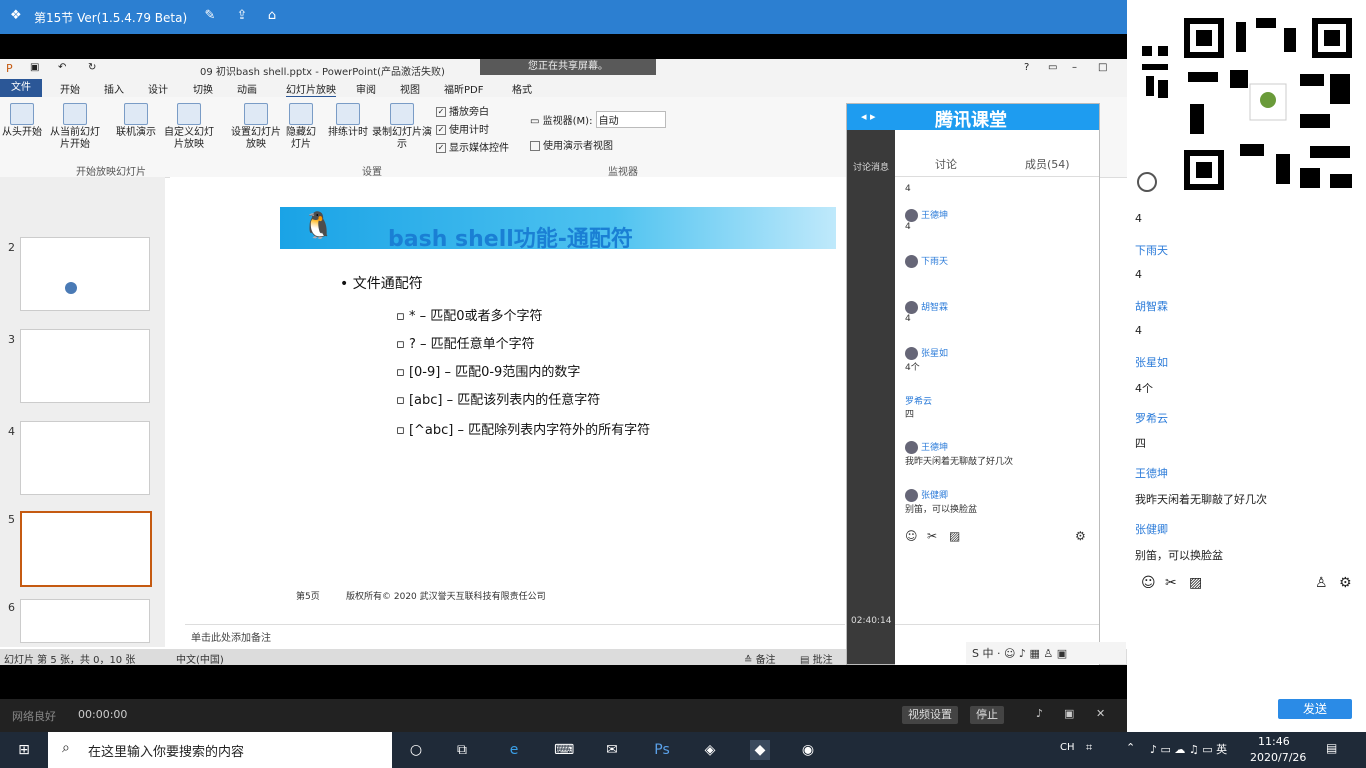  I want to click on close-icon: ✕, so click(1100, 713).